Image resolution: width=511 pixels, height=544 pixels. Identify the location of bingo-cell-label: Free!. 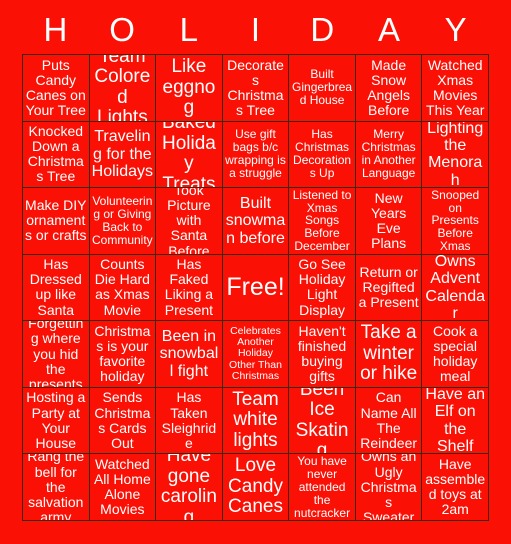
(255, 286).